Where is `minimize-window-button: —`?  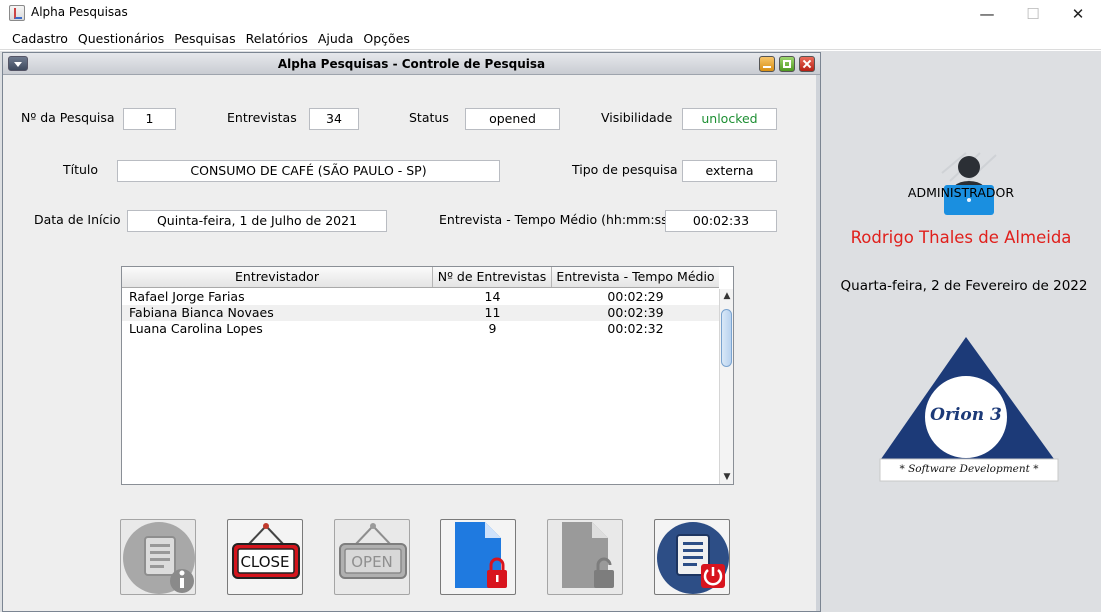
minimize-window-button: — is located at coordinates (987, 14).